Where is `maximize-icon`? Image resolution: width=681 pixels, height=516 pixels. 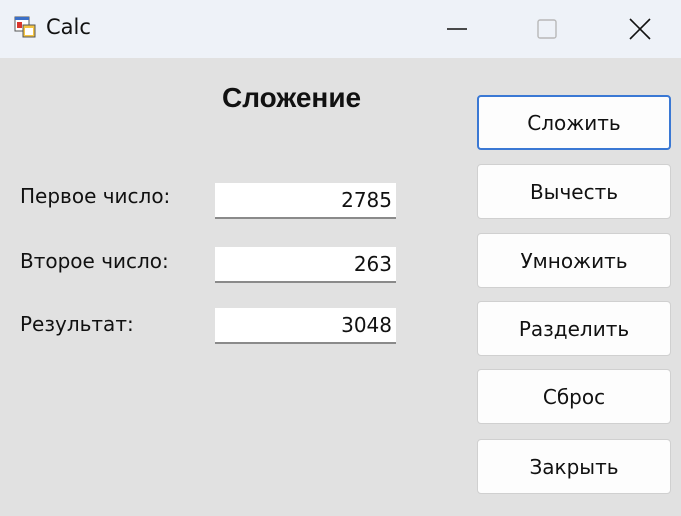 maximize-icon is located at coordinates (547, 29).